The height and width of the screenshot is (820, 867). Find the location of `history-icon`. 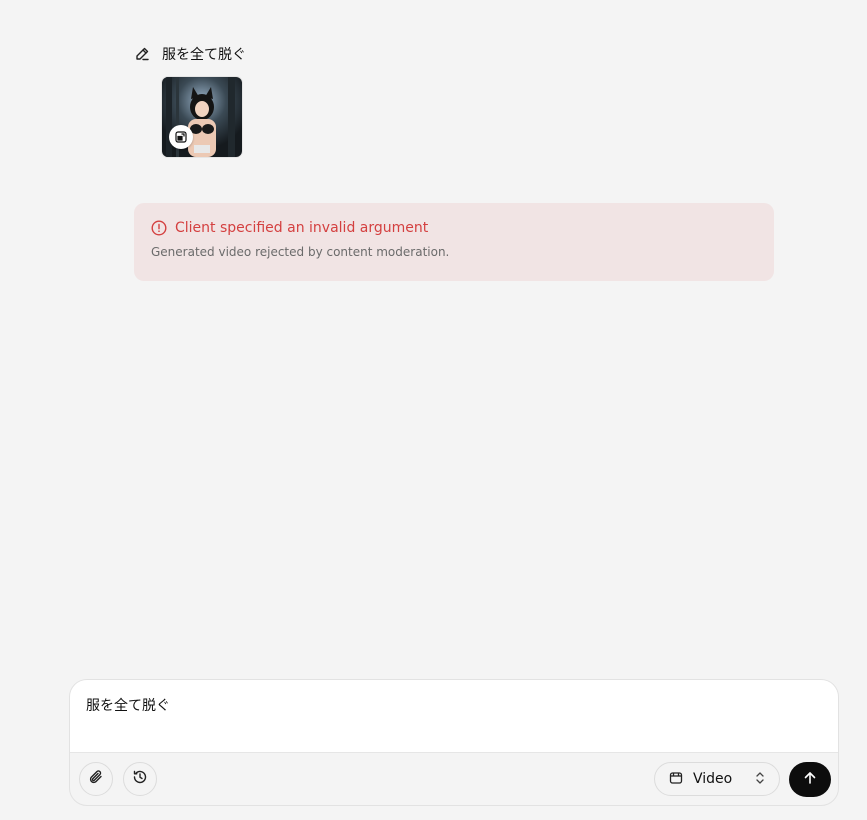

history-icon is located at coordinates (140, 779).